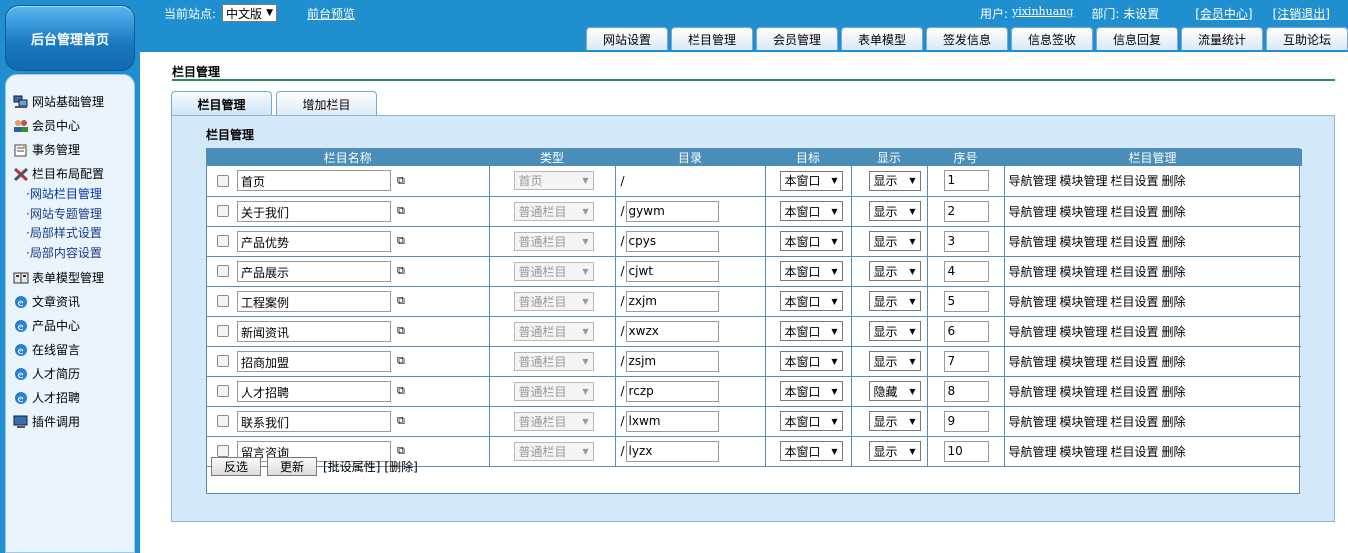  I want to click on order-input: 6, so click(966, 331).